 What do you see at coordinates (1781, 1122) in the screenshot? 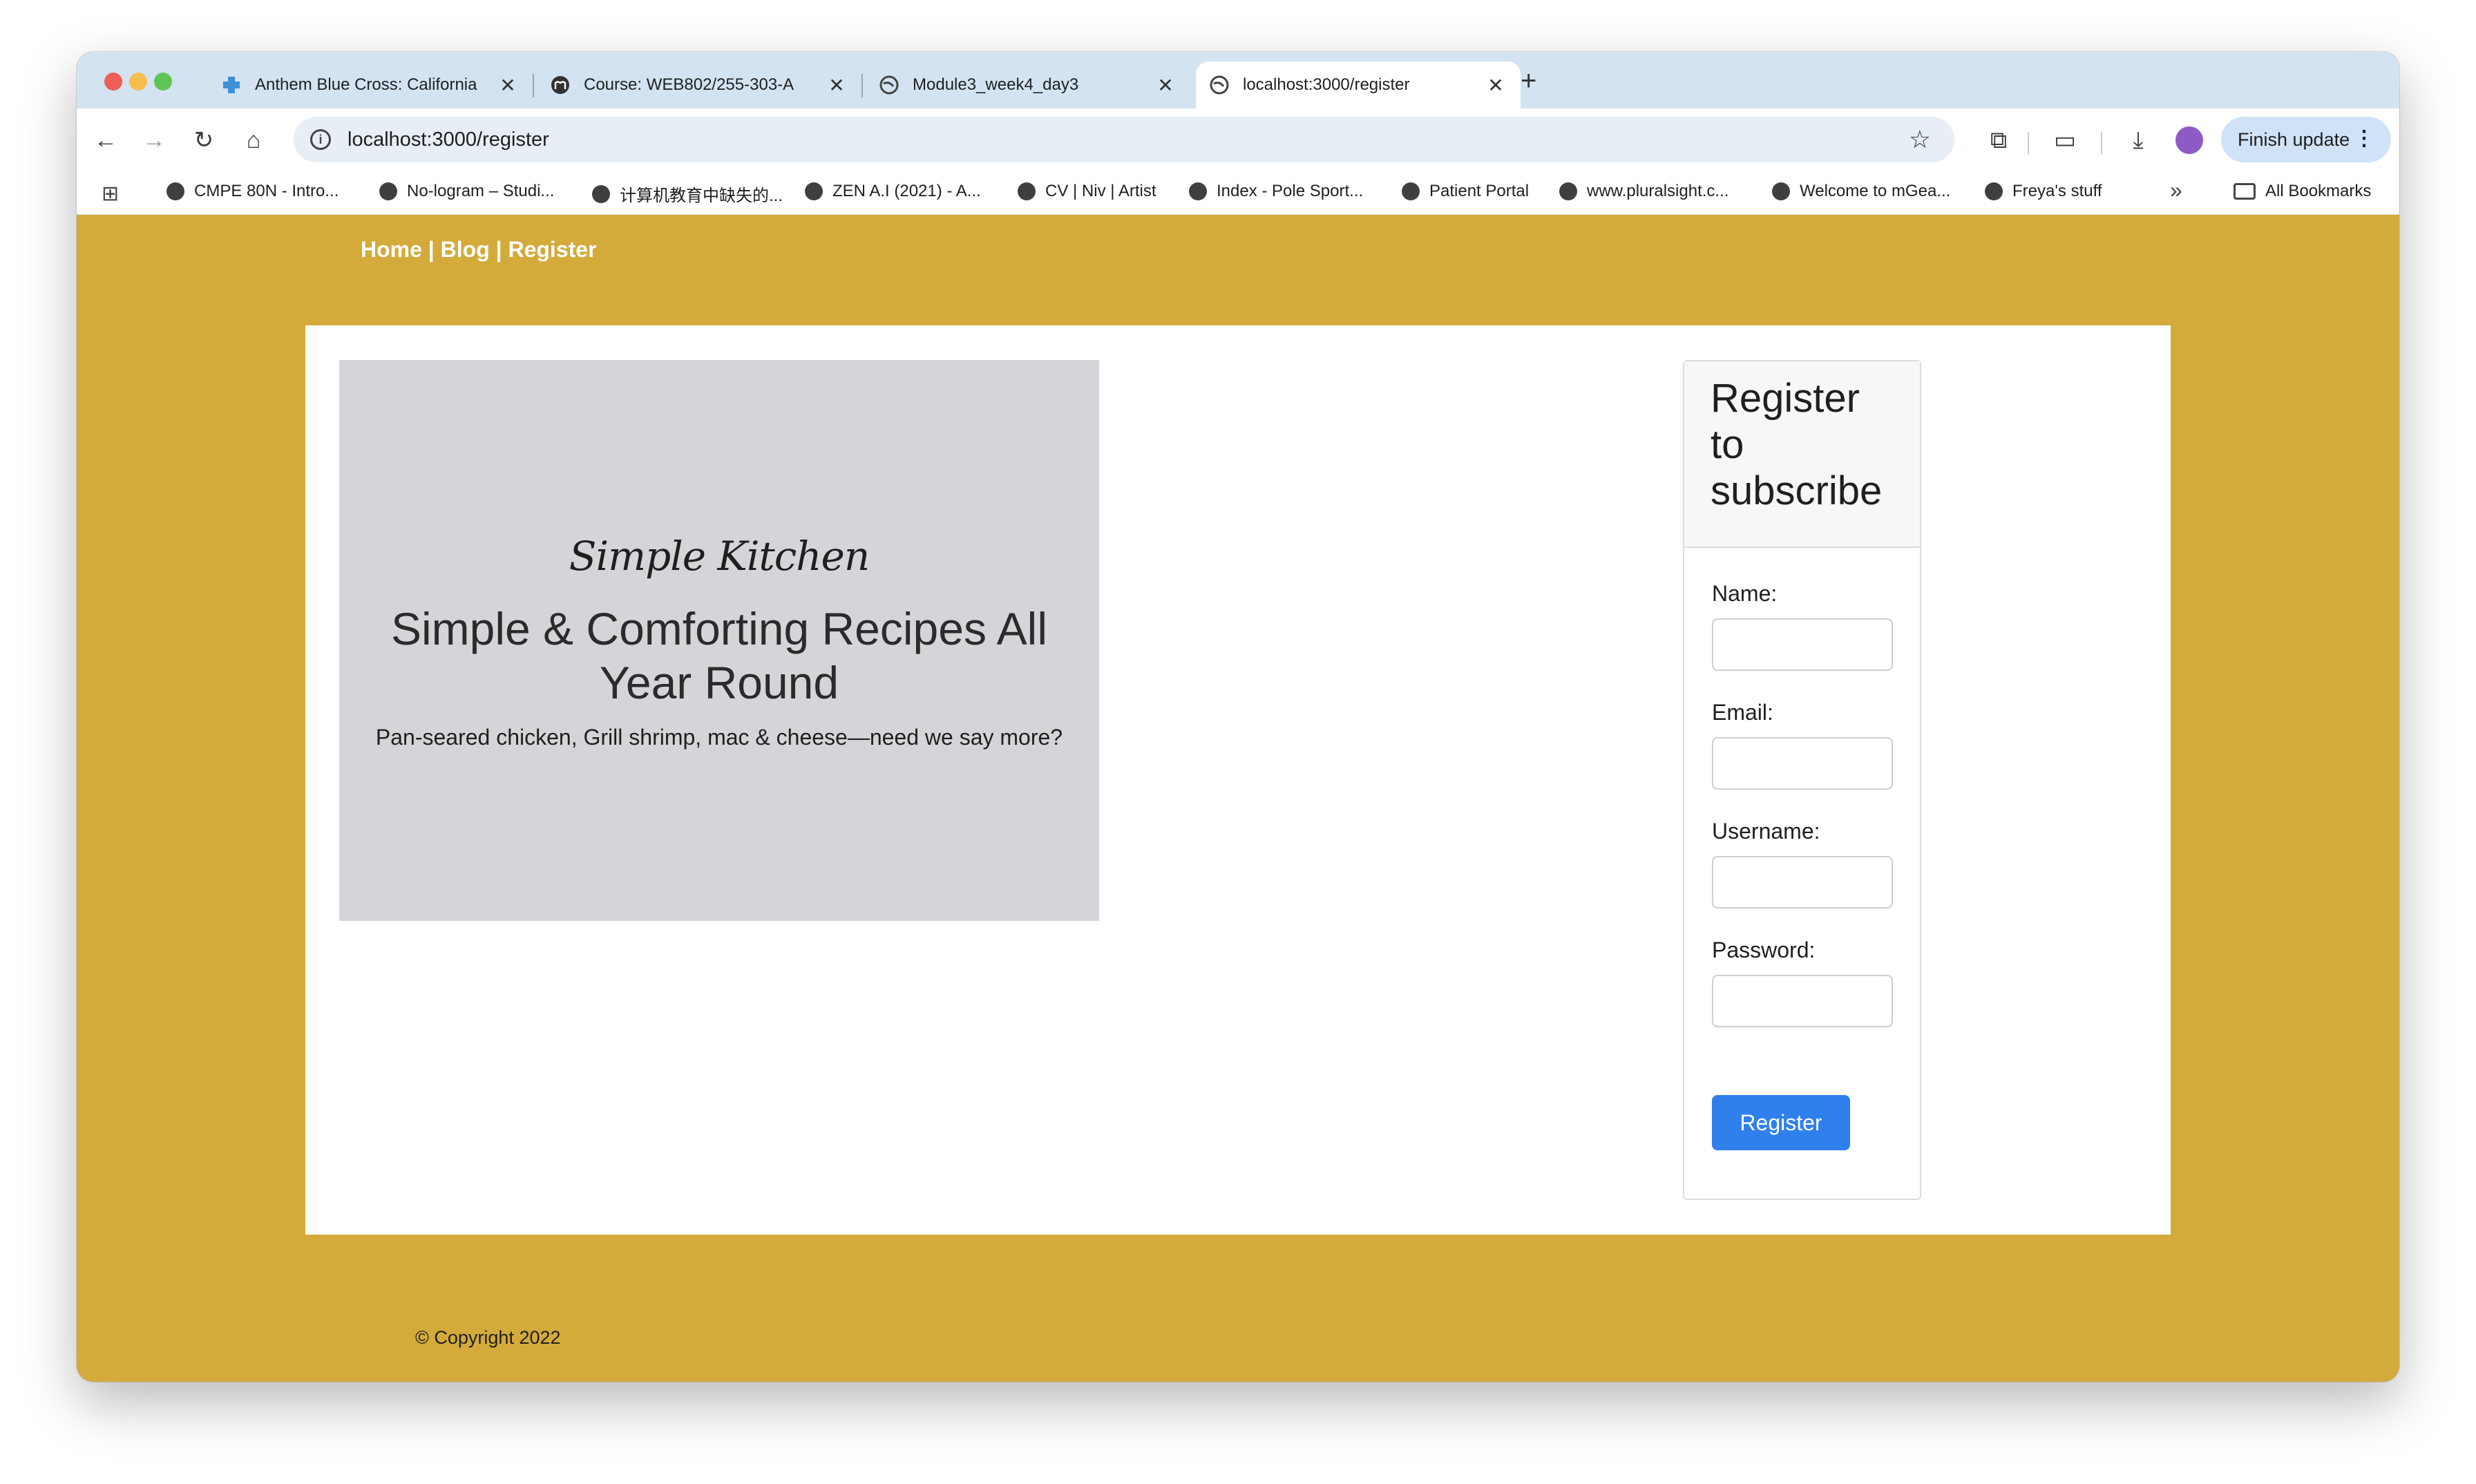
I see `register-button: Register` at bounding box center [1781, 1122].